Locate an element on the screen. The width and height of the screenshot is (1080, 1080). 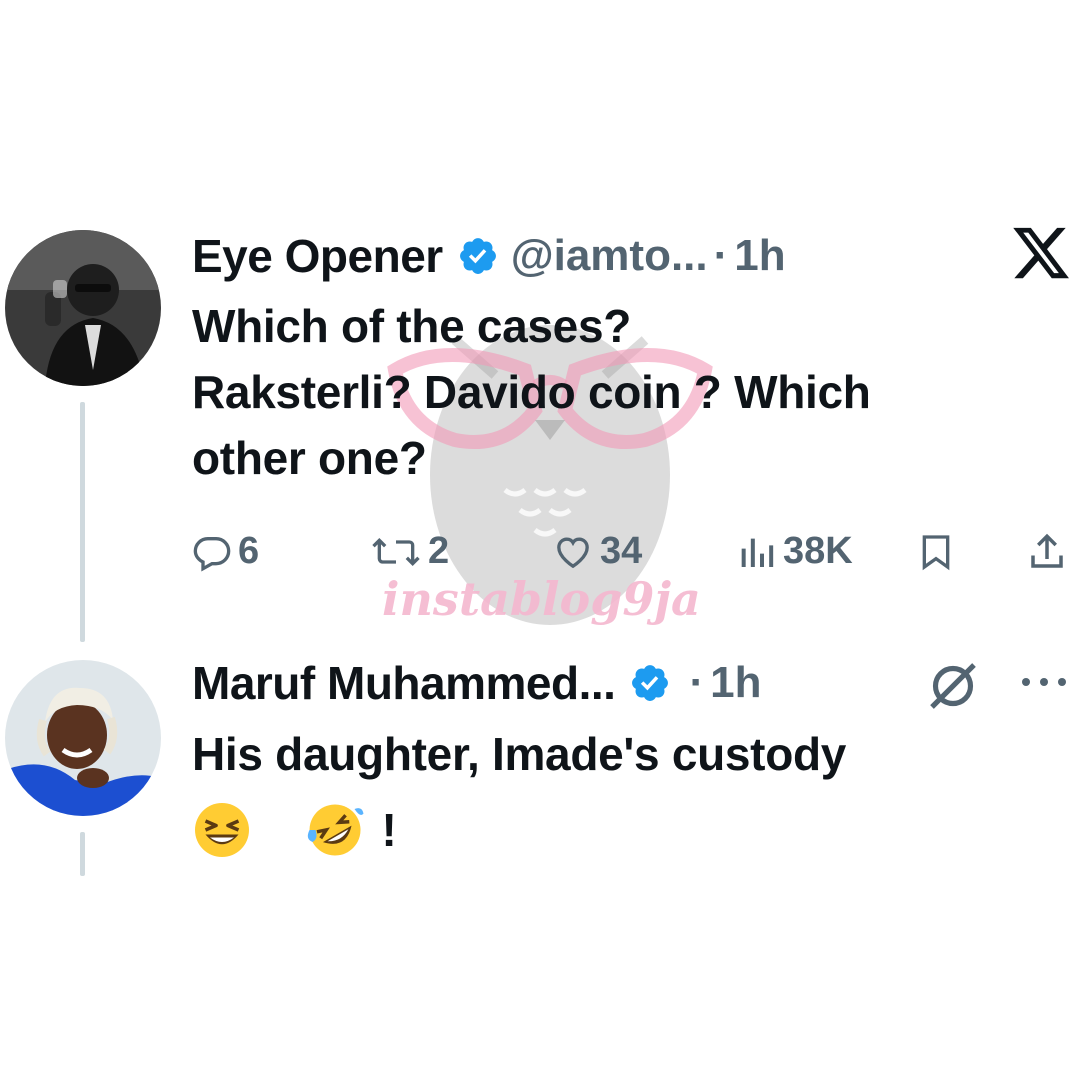
reply-button: 6 is located at coordinates (225, 551).